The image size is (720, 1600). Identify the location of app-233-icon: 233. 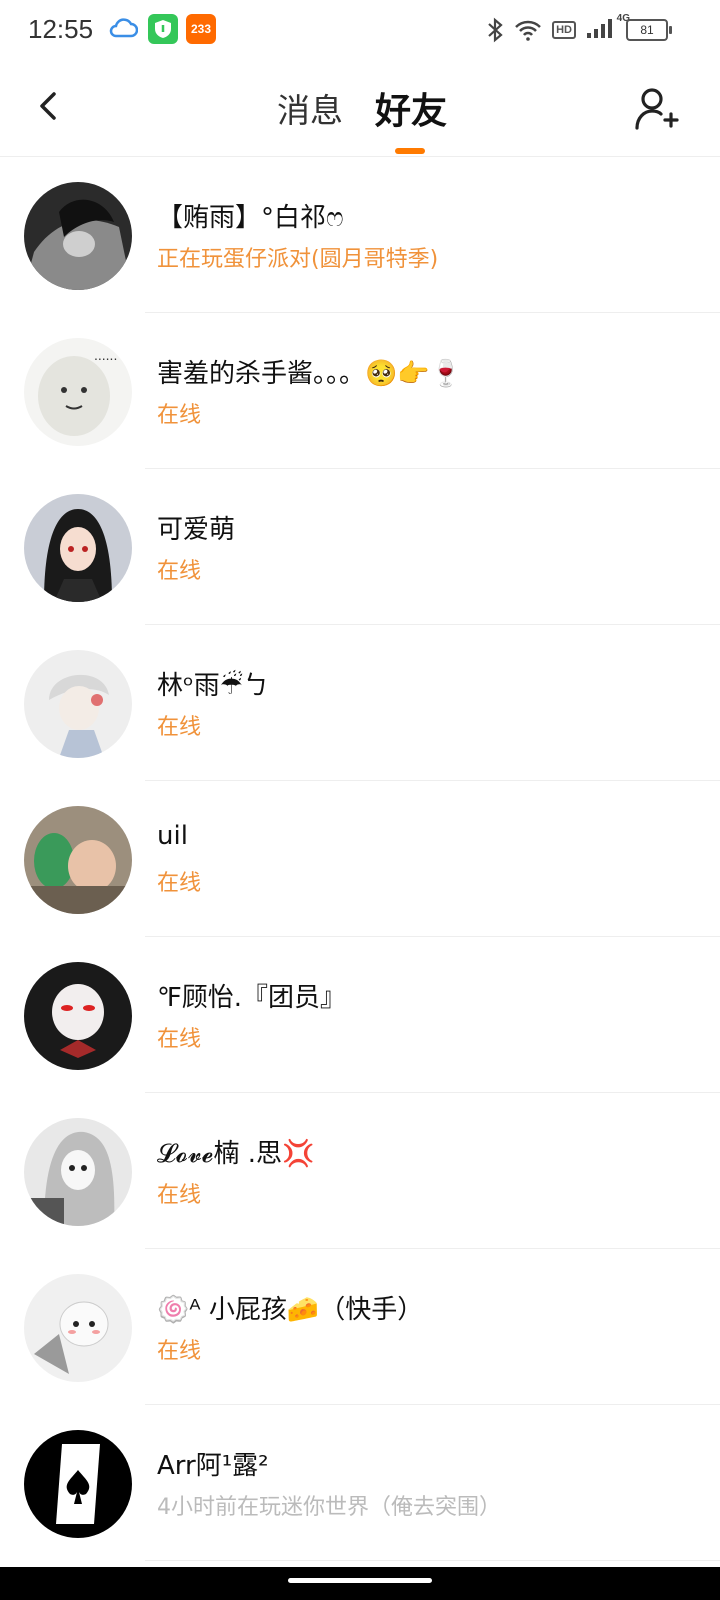
(201, 29).